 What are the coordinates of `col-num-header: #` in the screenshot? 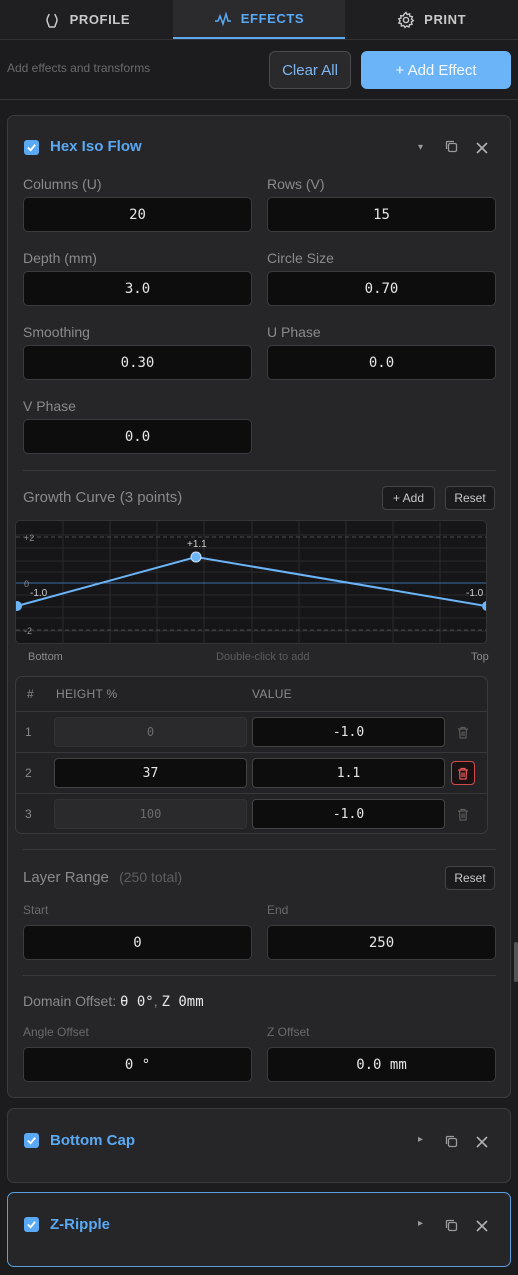 It's located at (30, 694).